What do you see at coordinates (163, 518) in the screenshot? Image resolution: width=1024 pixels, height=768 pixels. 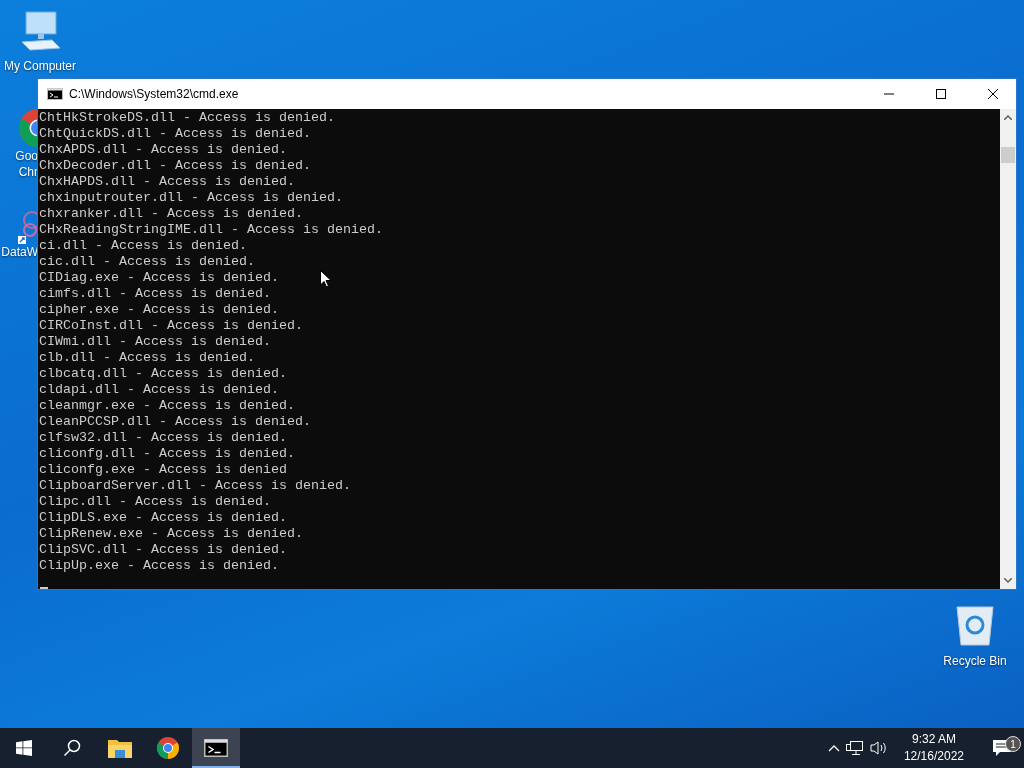 I see `console-line: ClipDLS.exe - Access is denied.` at bounding box center [163, 518].